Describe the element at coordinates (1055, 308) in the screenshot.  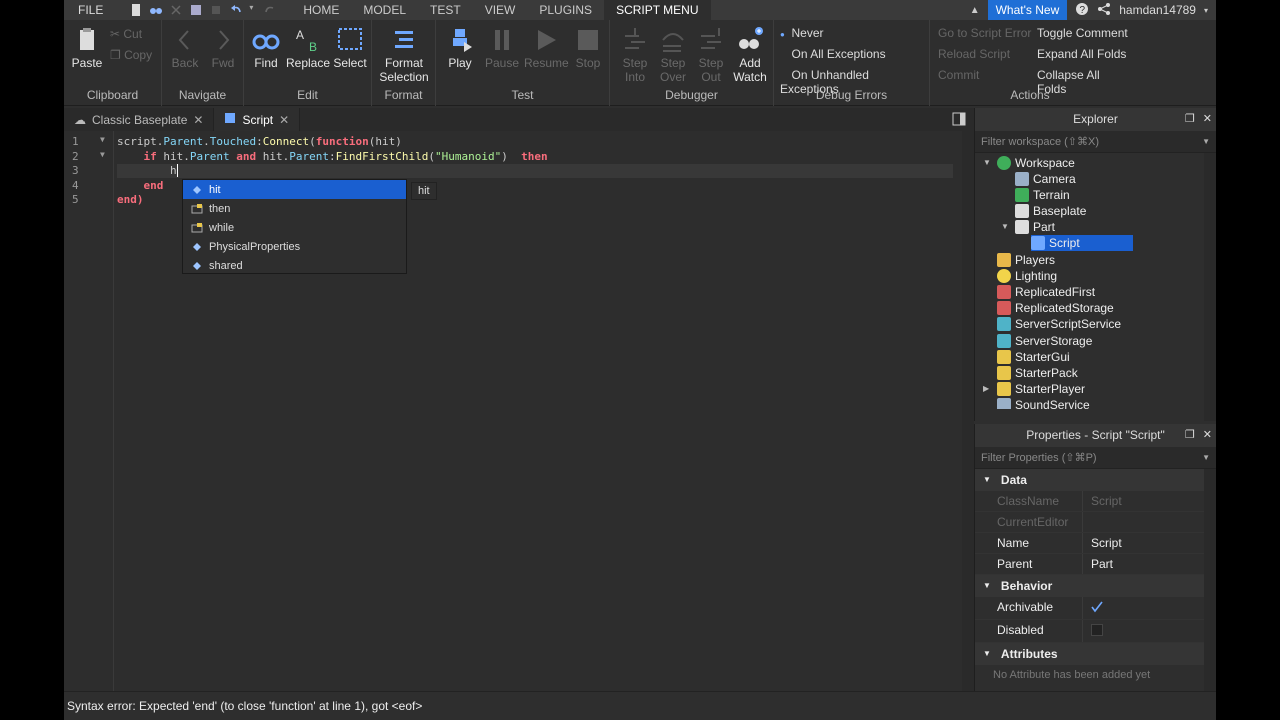
I see `tree-item-replicated-storage: ReplicatedStorage` at that location.